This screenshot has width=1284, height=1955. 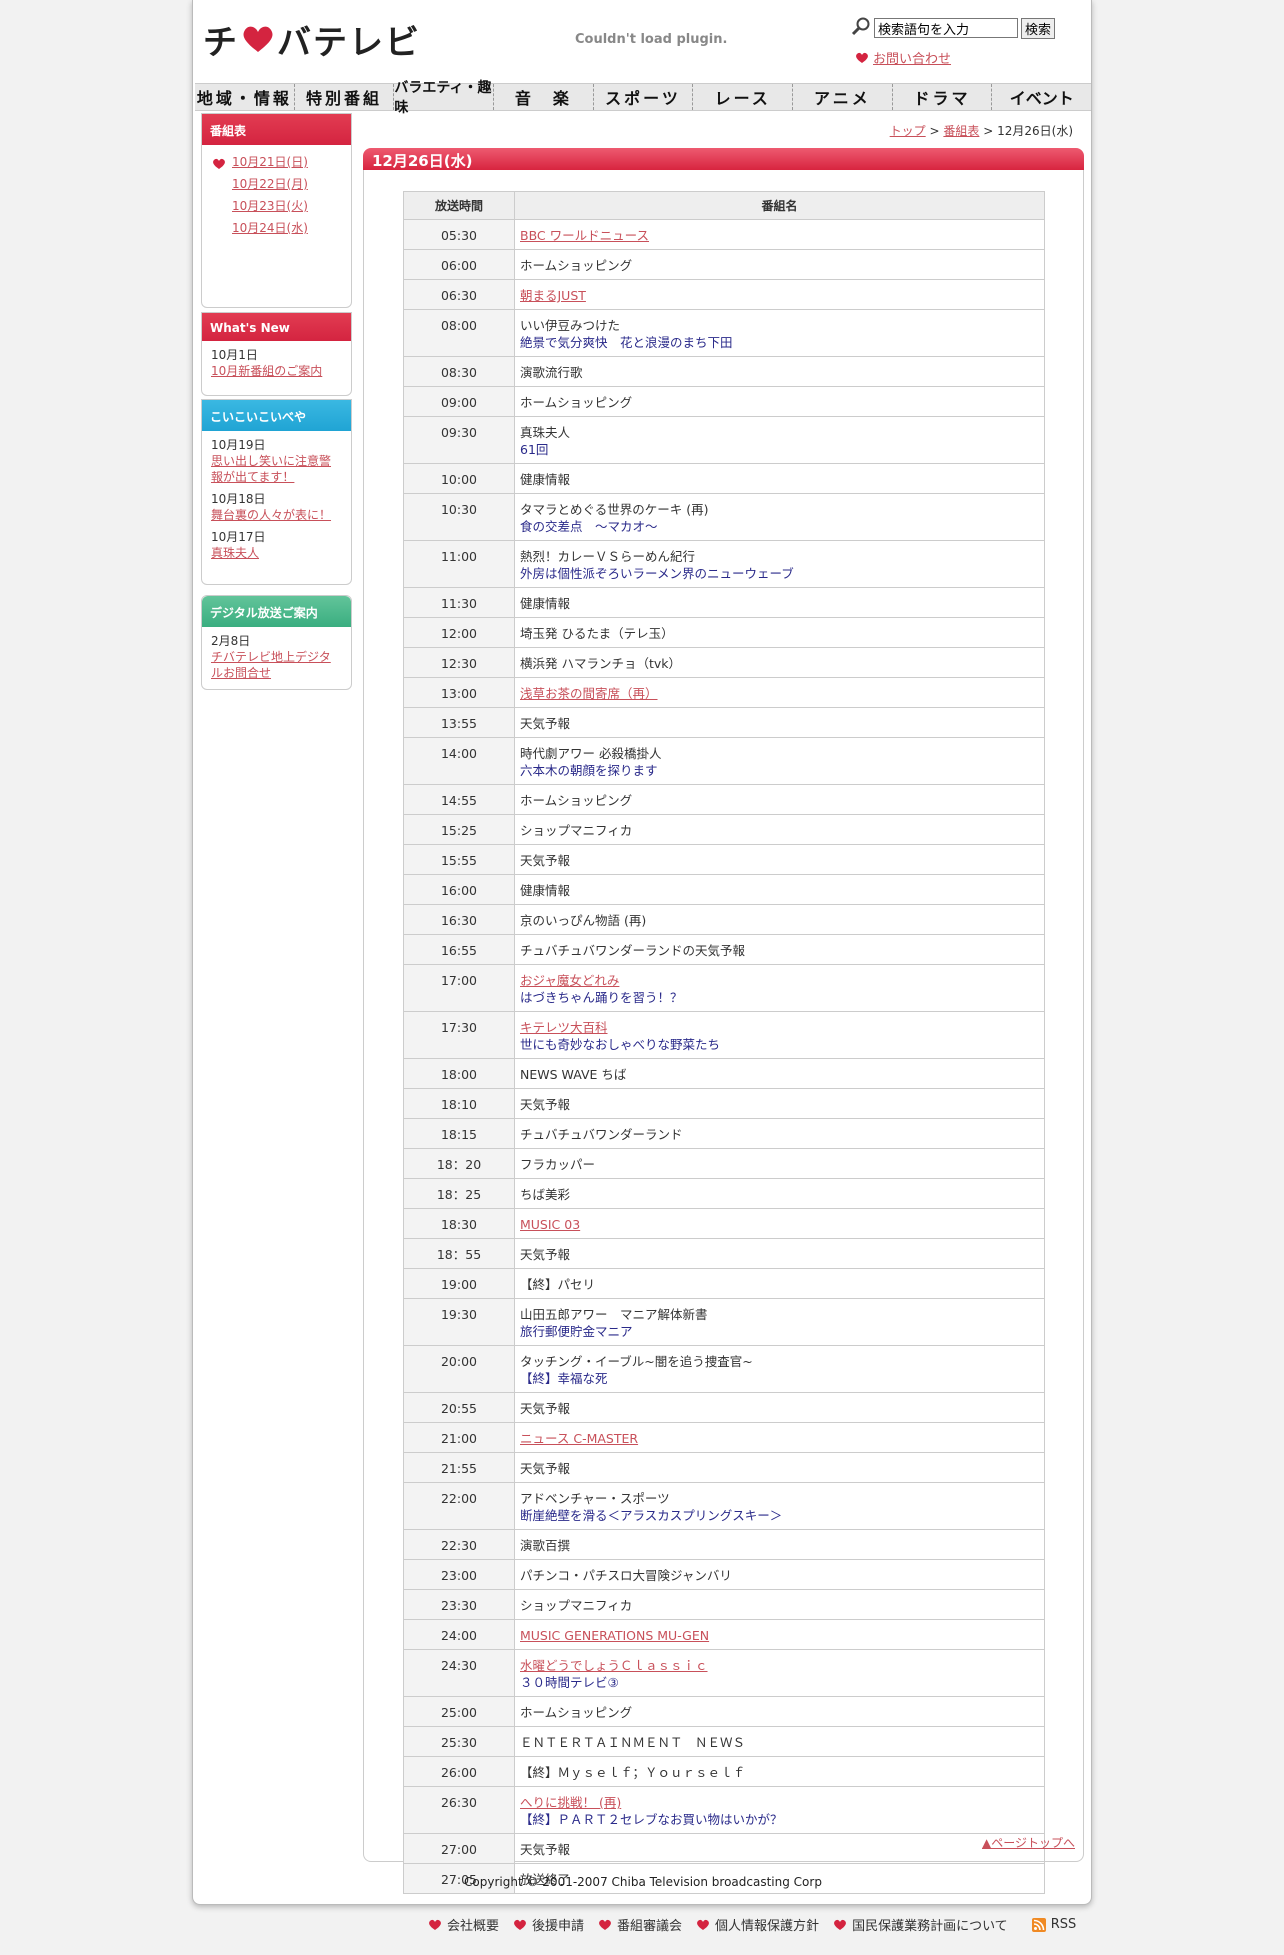 I want to click on program-episode: 六本木の朝顔を探ります, so click(x=589, y=770).